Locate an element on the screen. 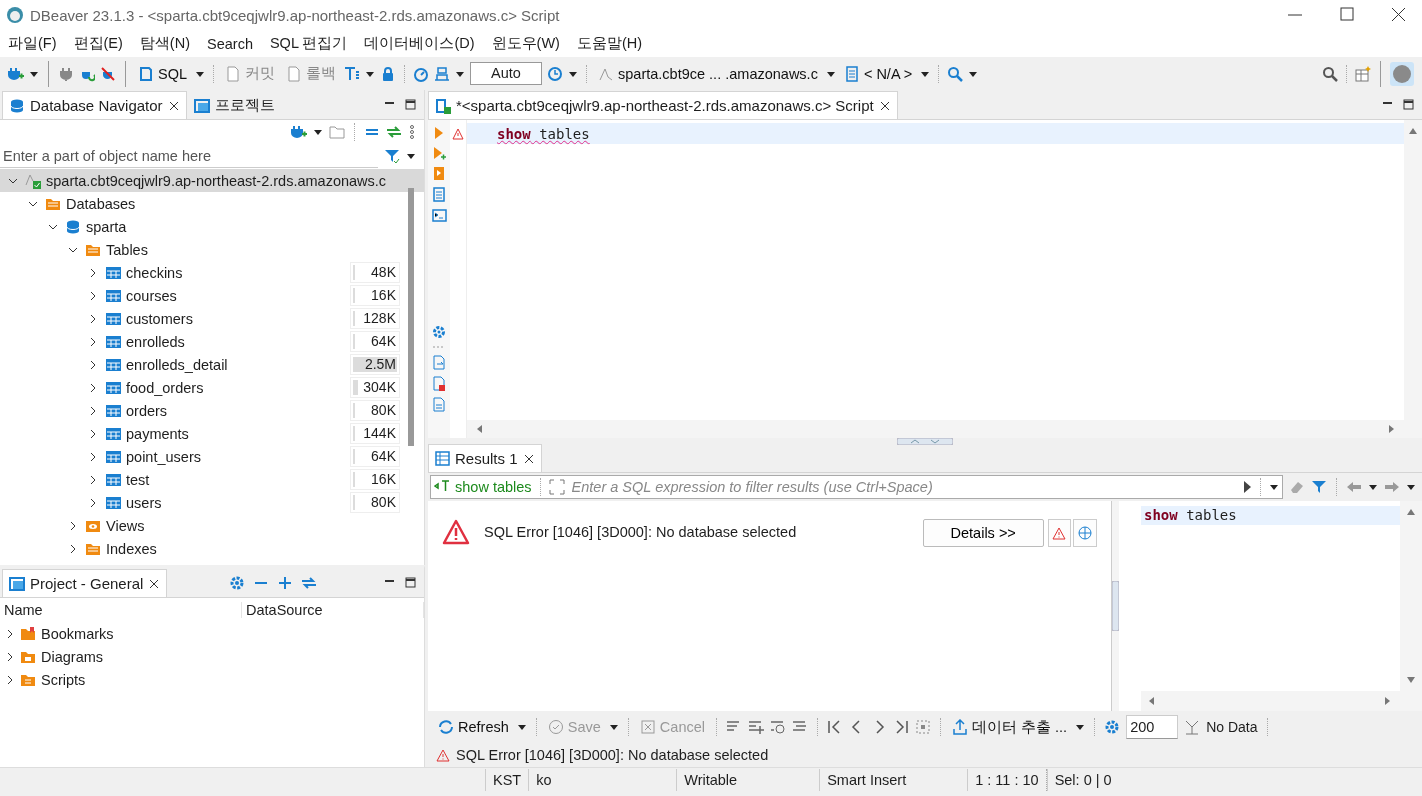  tree-item: Diagrams is located at coordinates (72, 656).